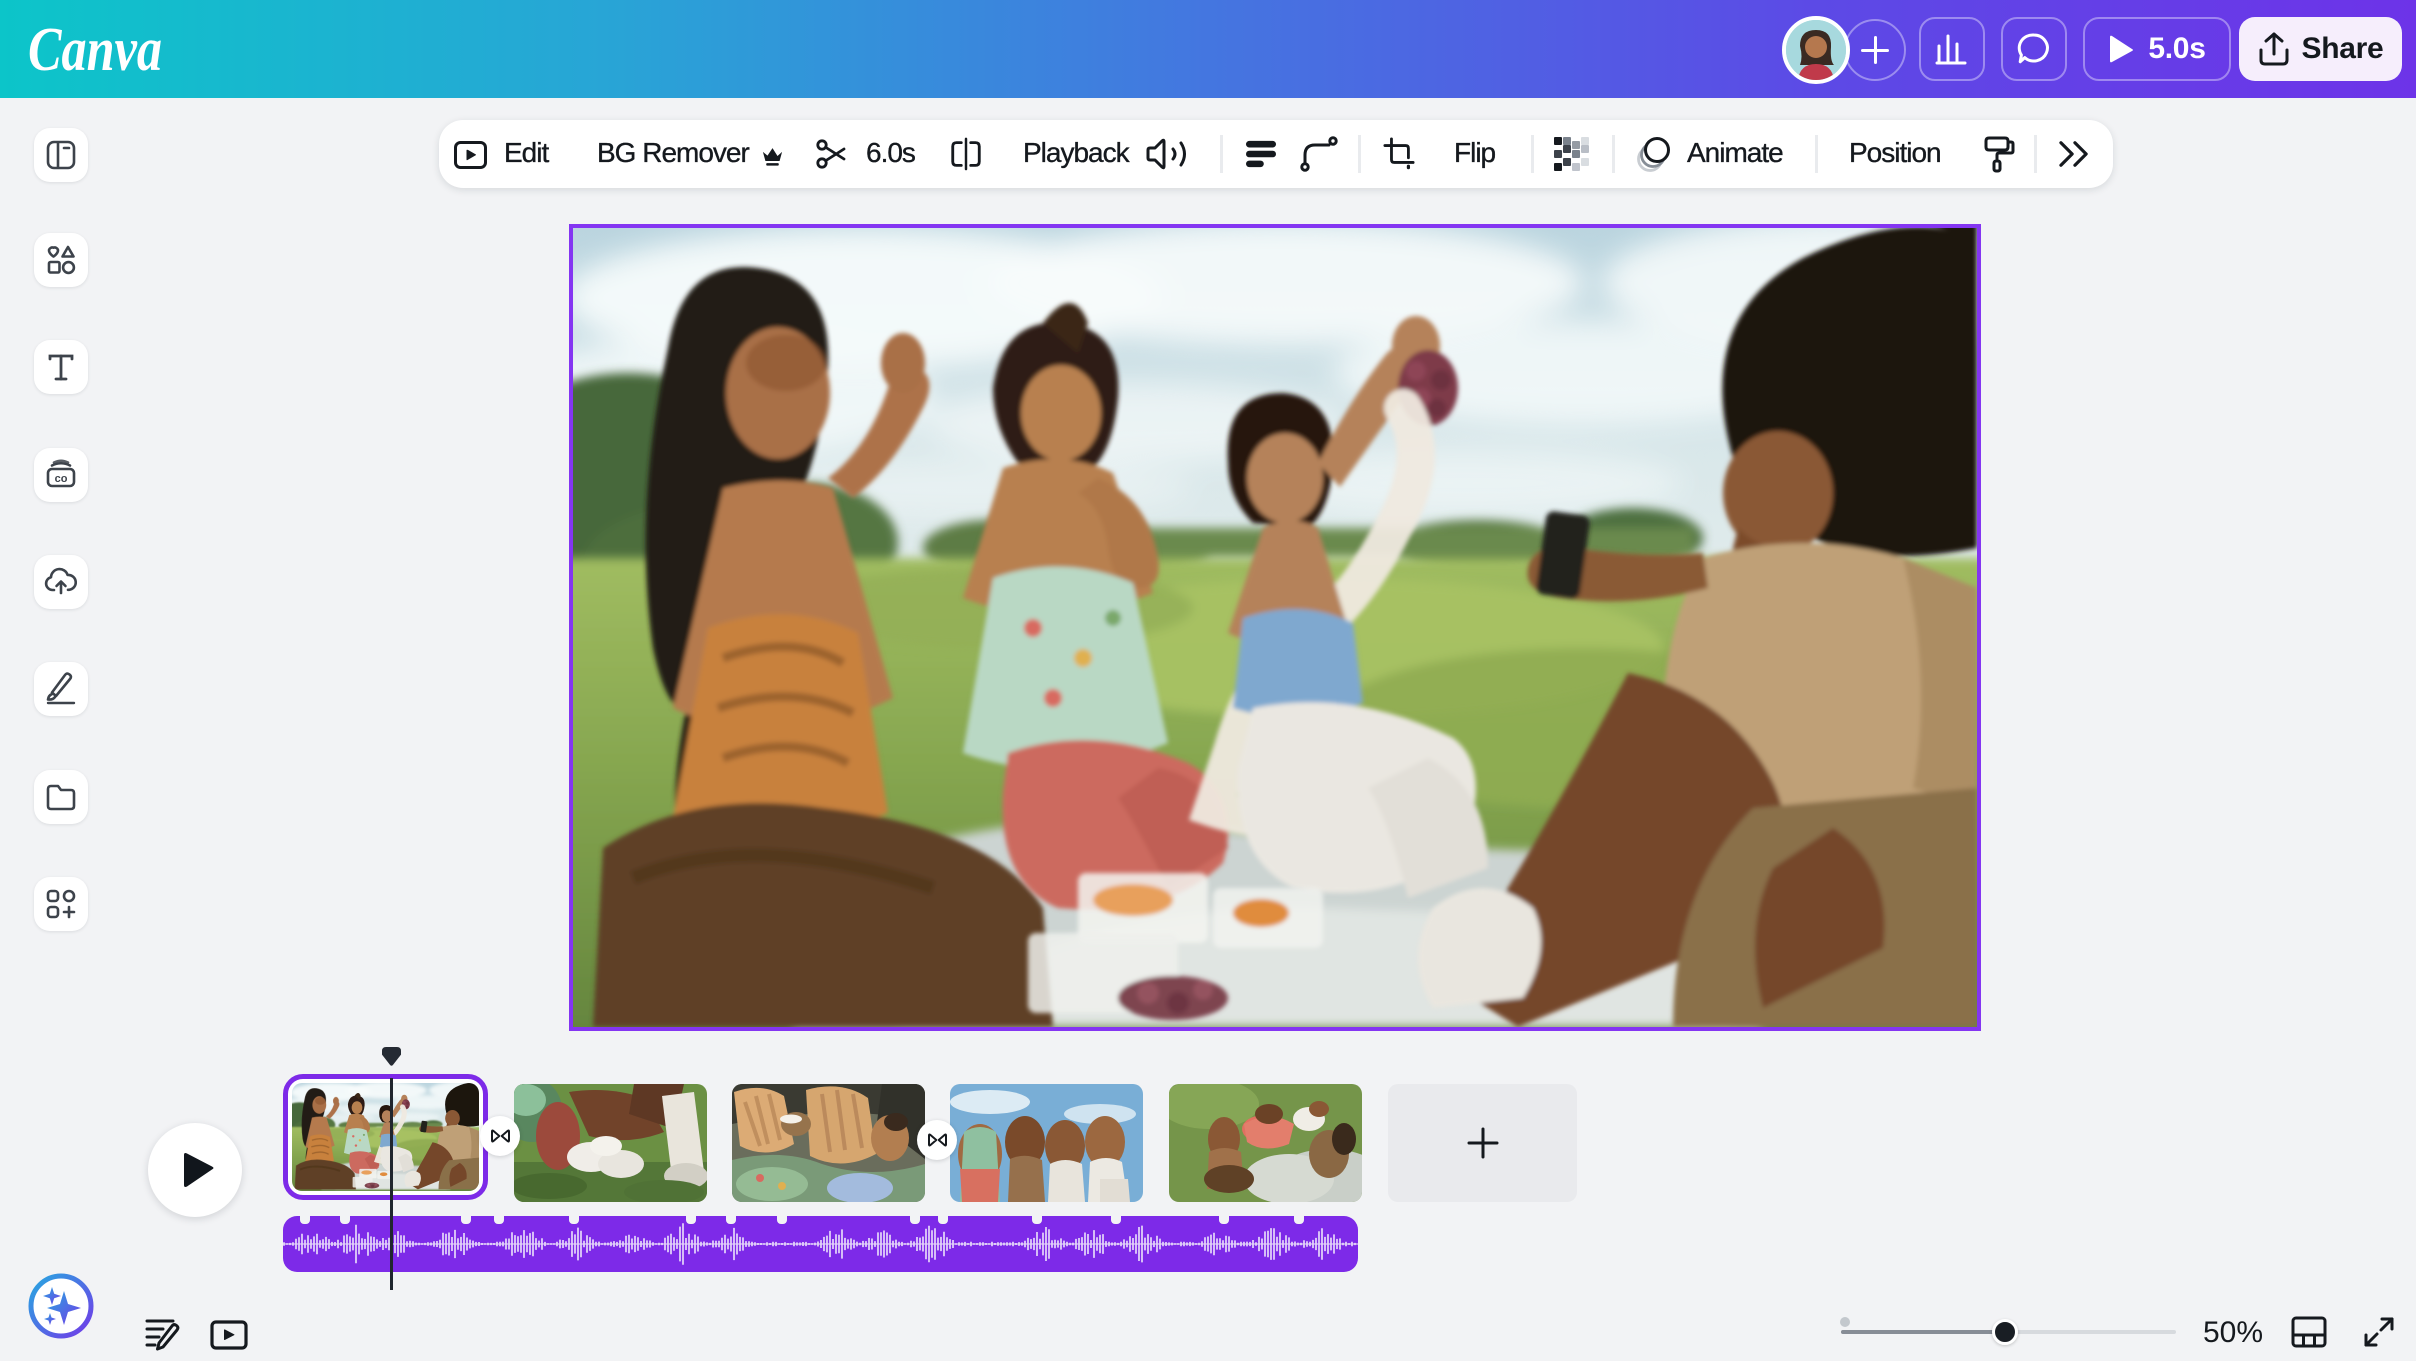 The width and height of the screenshot is (2416, 1361). I want to click on svg-text: co, so click(61, 479).